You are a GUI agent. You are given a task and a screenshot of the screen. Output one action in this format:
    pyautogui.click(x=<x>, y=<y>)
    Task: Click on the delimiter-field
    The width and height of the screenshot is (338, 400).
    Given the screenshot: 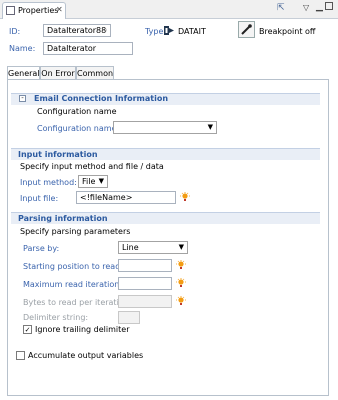 What is the action you would take?
    pyautogui.click(x=129, y=317)
    